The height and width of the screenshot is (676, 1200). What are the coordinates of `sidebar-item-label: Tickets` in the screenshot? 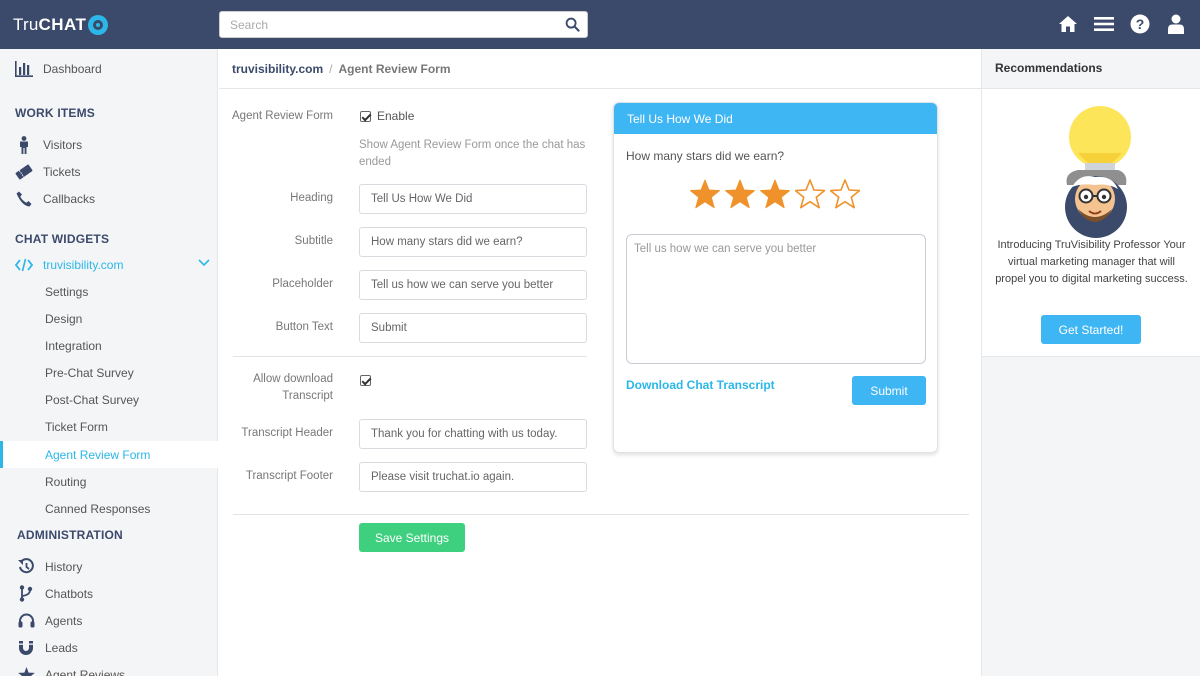 It's located at (62, 171).